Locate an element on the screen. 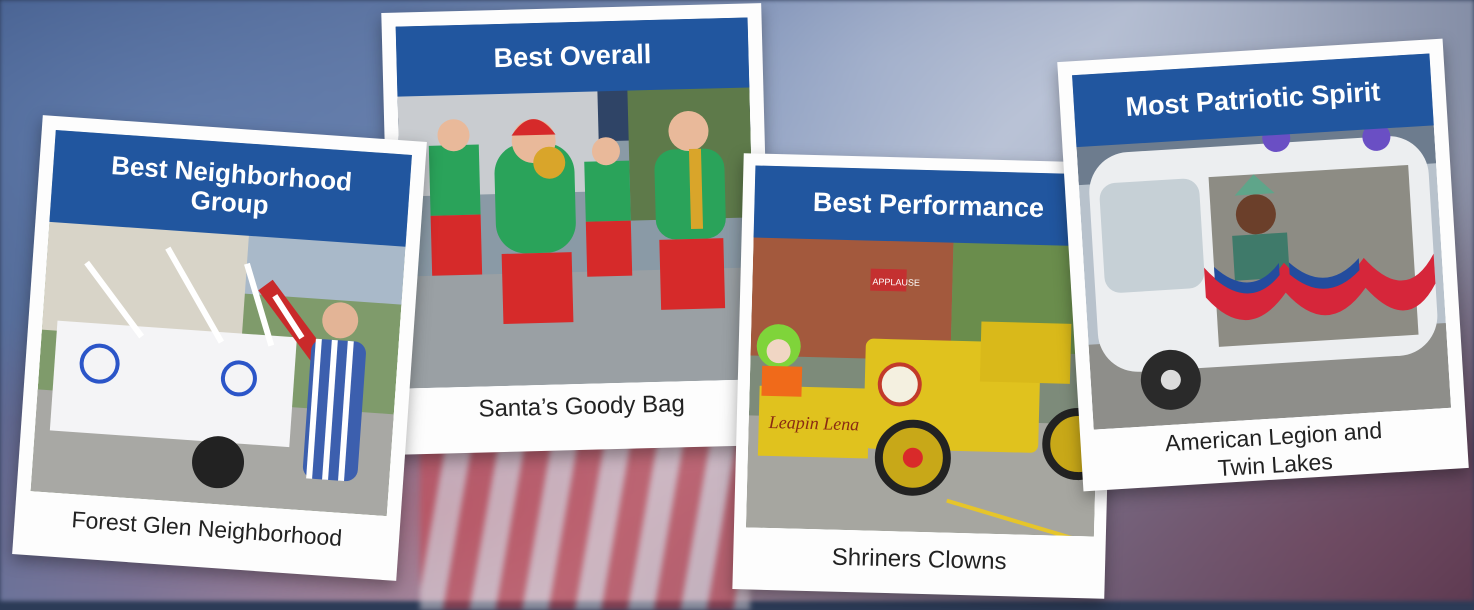 The height and width of the screenshot is (610, 1474). vehicle-sign-text: Leapin Lena is located at coordinates (813, 423).